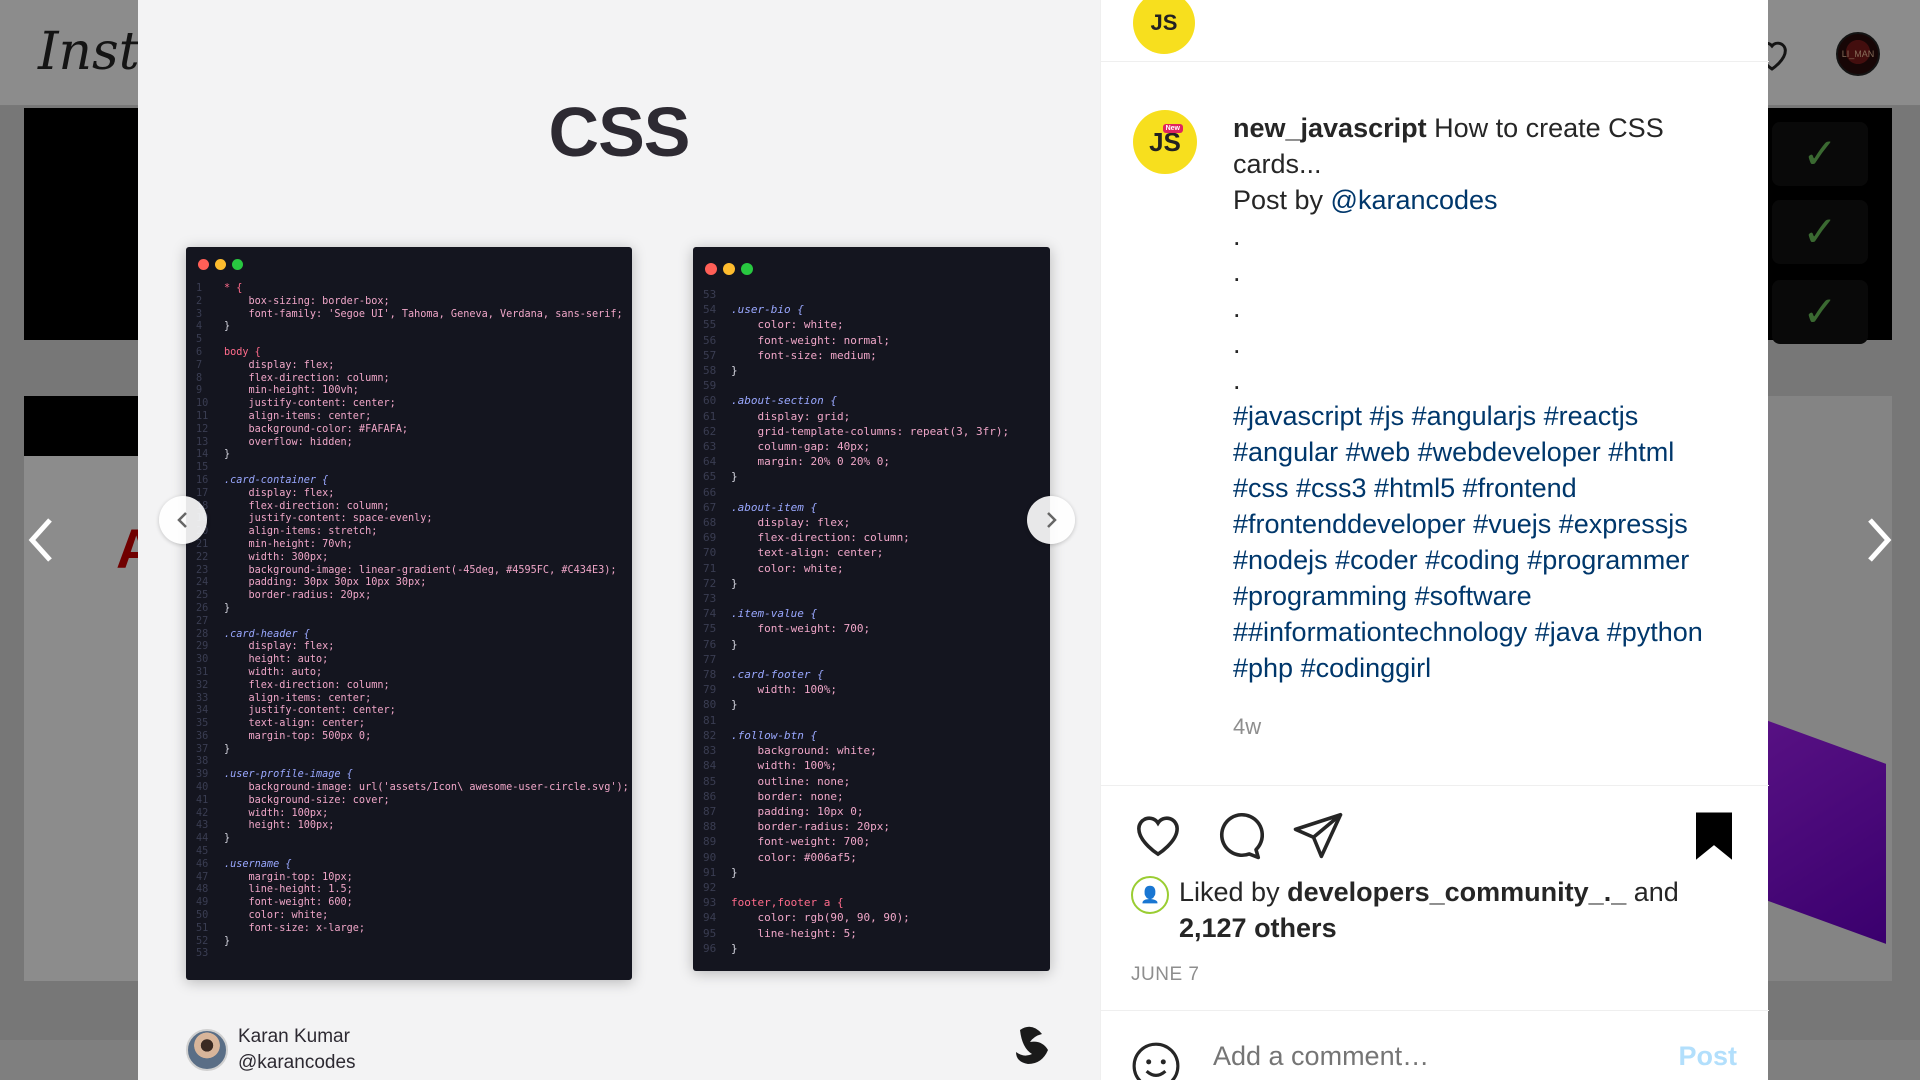  Describe the element at coordinates (720, 371) in the screenshot. I see `code-line: 58}` at that location.